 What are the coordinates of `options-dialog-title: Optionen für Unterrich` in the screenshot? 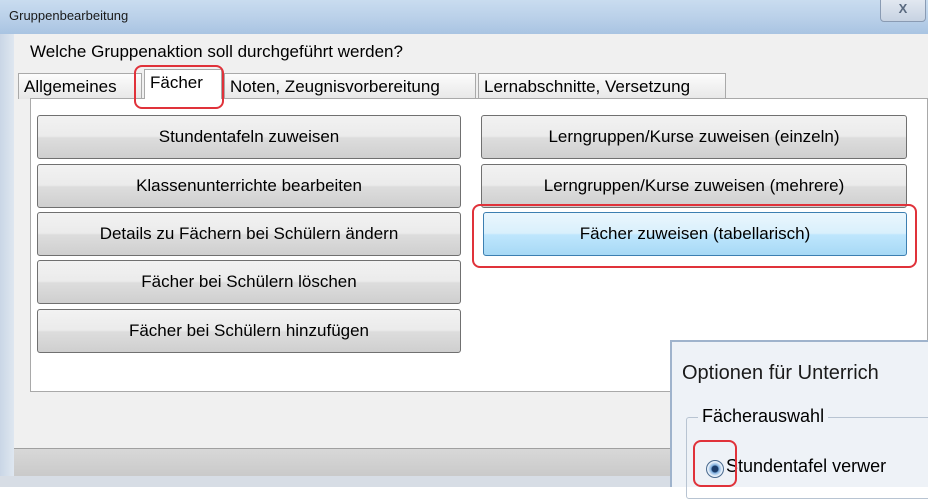 It's located at (780, 373).